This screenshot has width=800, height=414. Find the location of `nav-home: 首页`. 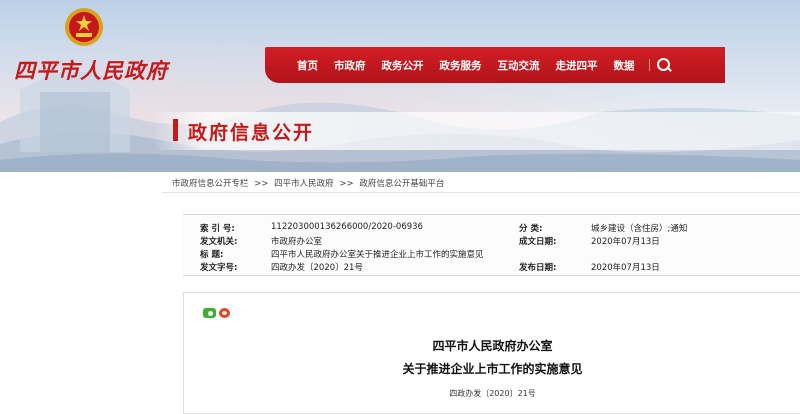

nav-home: 首页 is located at coordinates (307, 65).